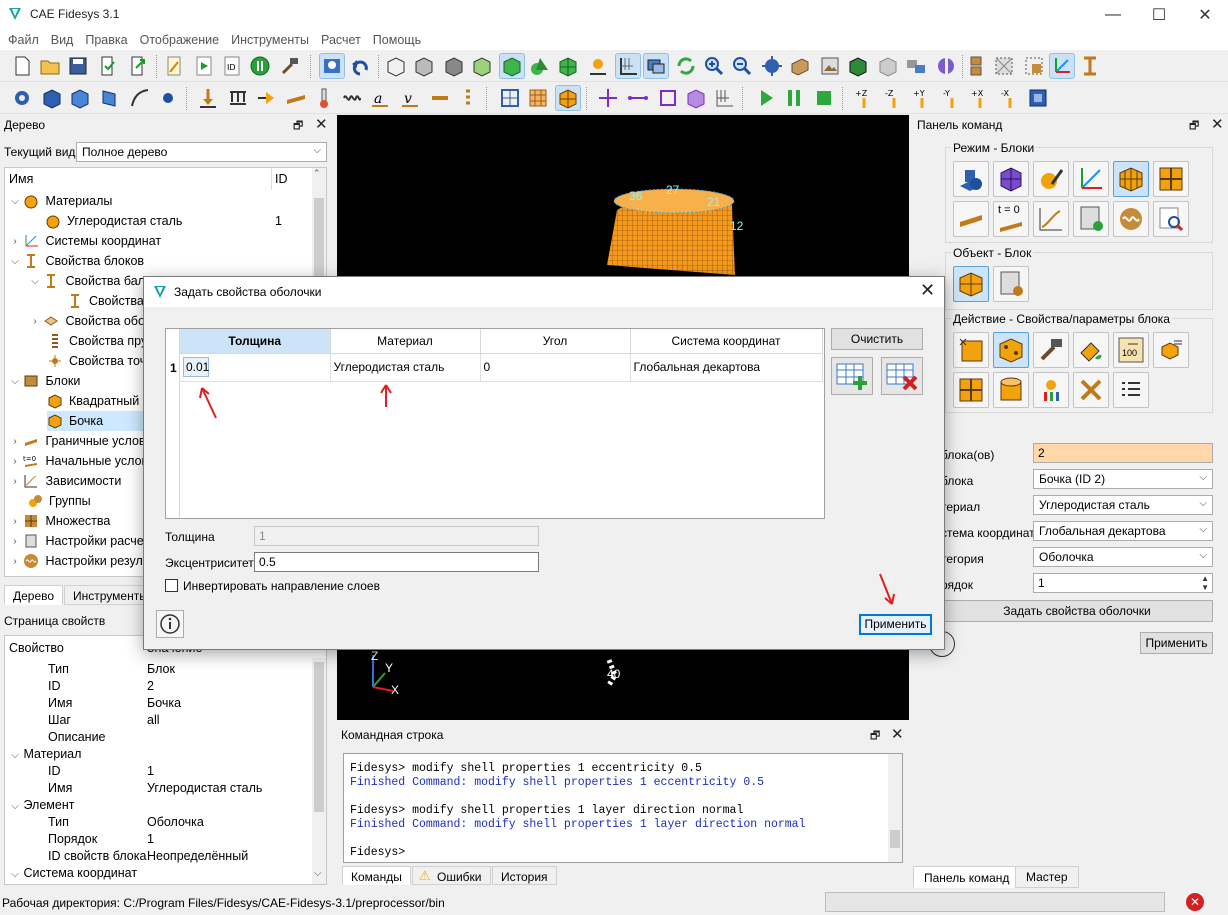 The width and height of the screenshot is (1228, 915). Describe the element at coordinates (106, 40) in the screenshot. I see `menu-edit: Правка` at that location.